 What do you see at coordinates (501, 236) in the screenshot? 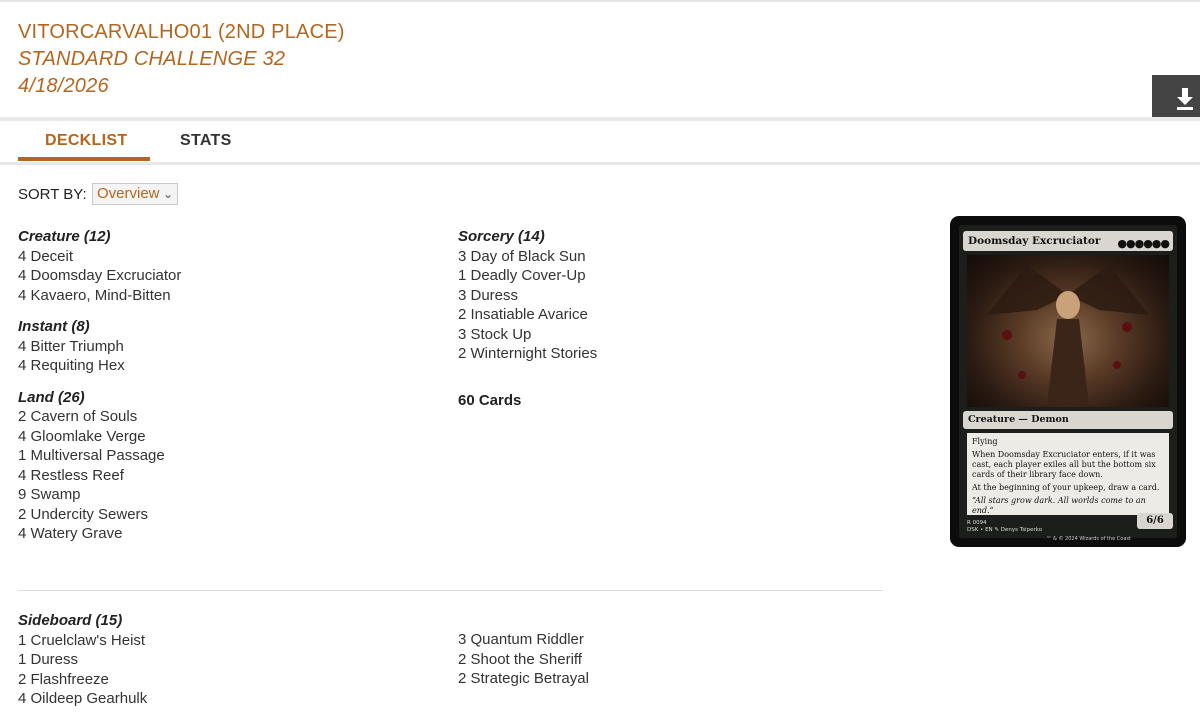
I see `group-title: Sorcery (14)` at bounding box center [501, 236].